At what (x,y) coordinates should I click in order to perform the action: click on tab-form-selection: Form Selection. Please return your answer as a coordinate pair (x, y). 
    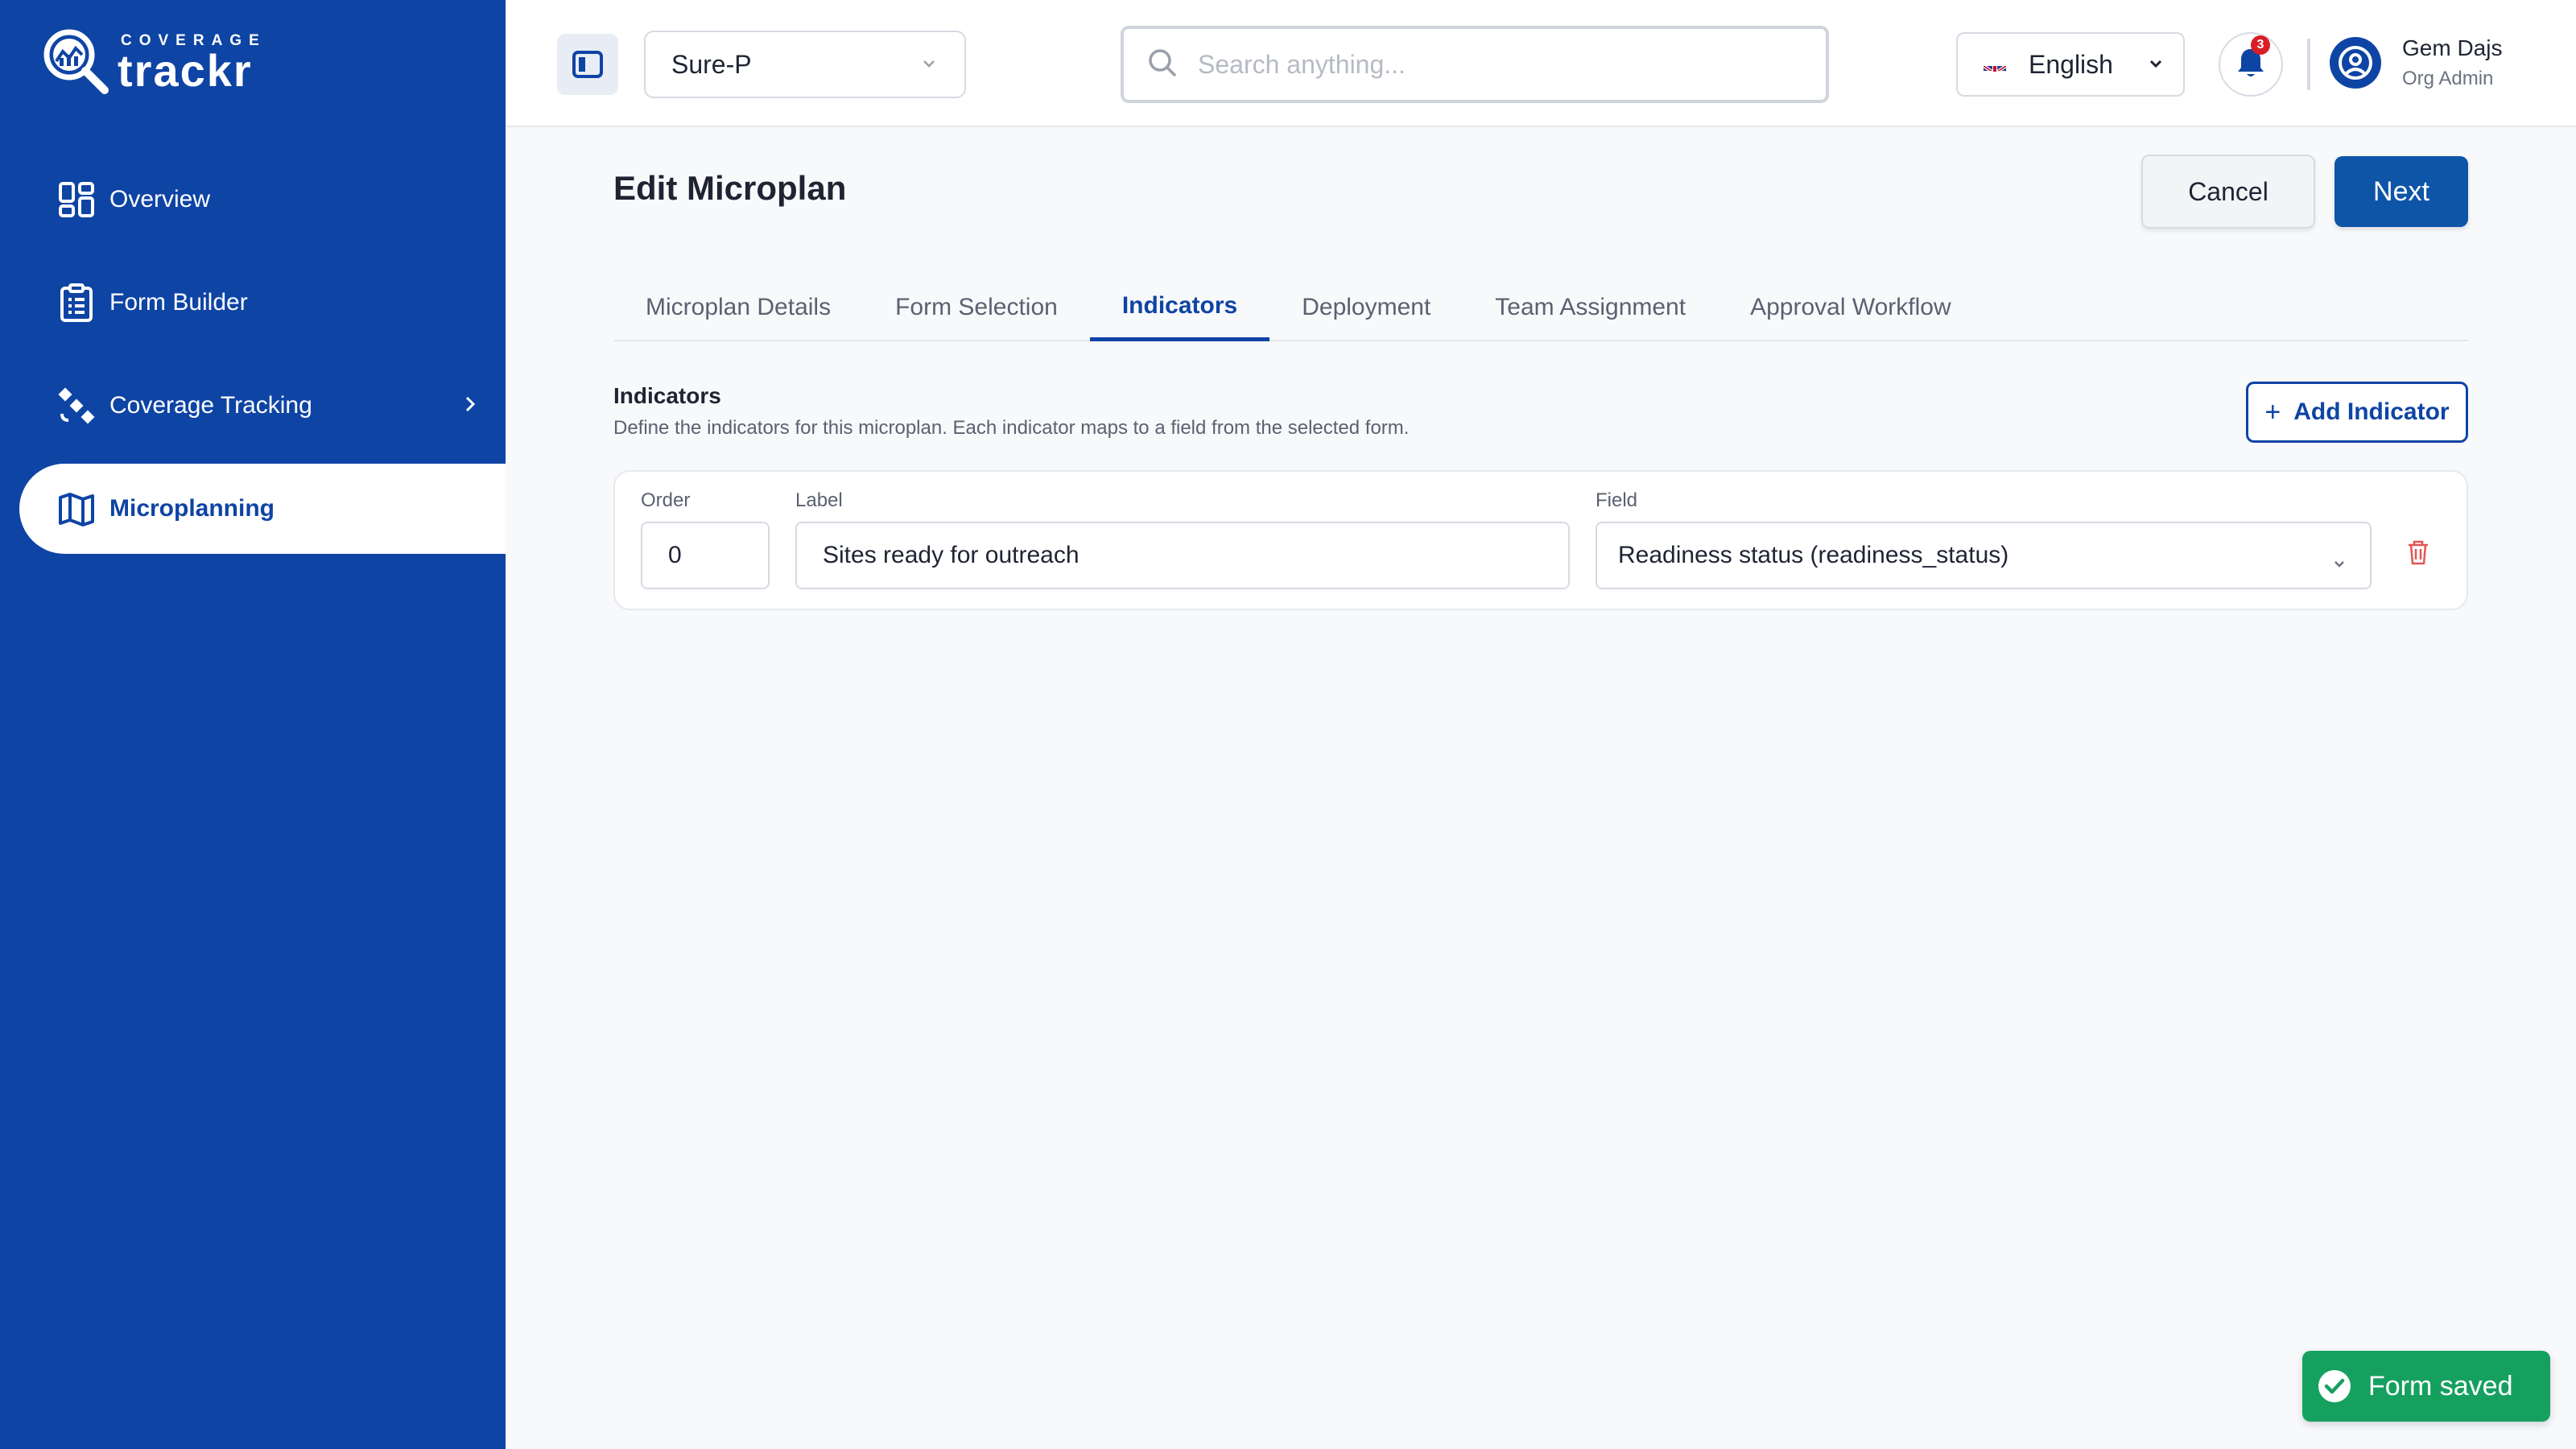
    Looking at the image, I should click on (976, 307).